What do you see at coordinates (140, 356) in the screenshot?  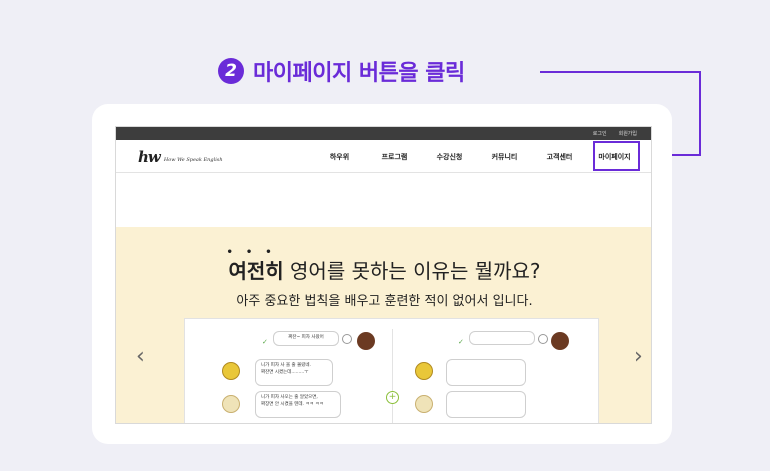 I see `carousel-prev-icon: ‹` at bounding box center [140, 356].